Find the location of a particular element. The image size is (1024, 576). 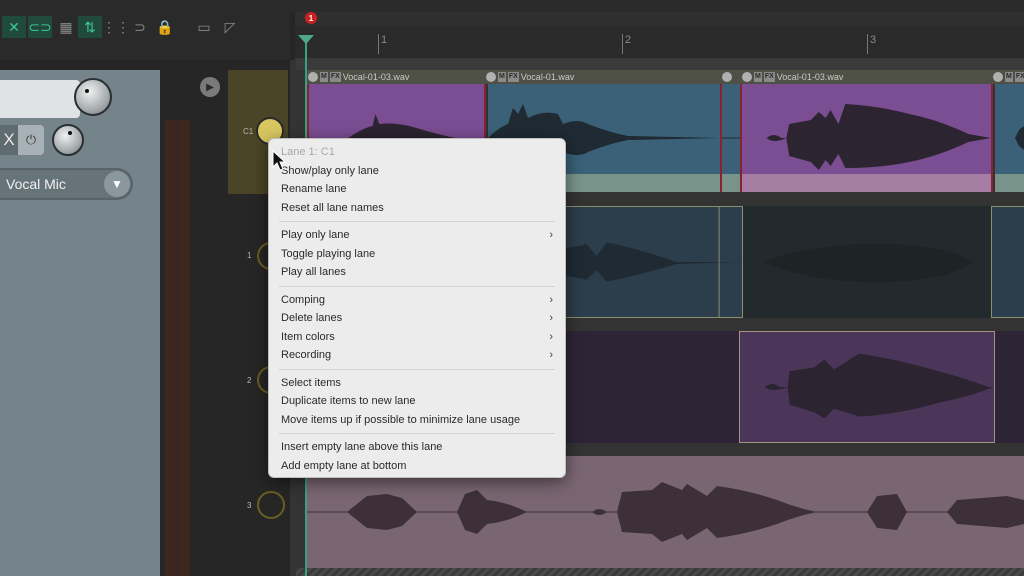

horizontal-scrollbar is located at coordinates (660, 572).